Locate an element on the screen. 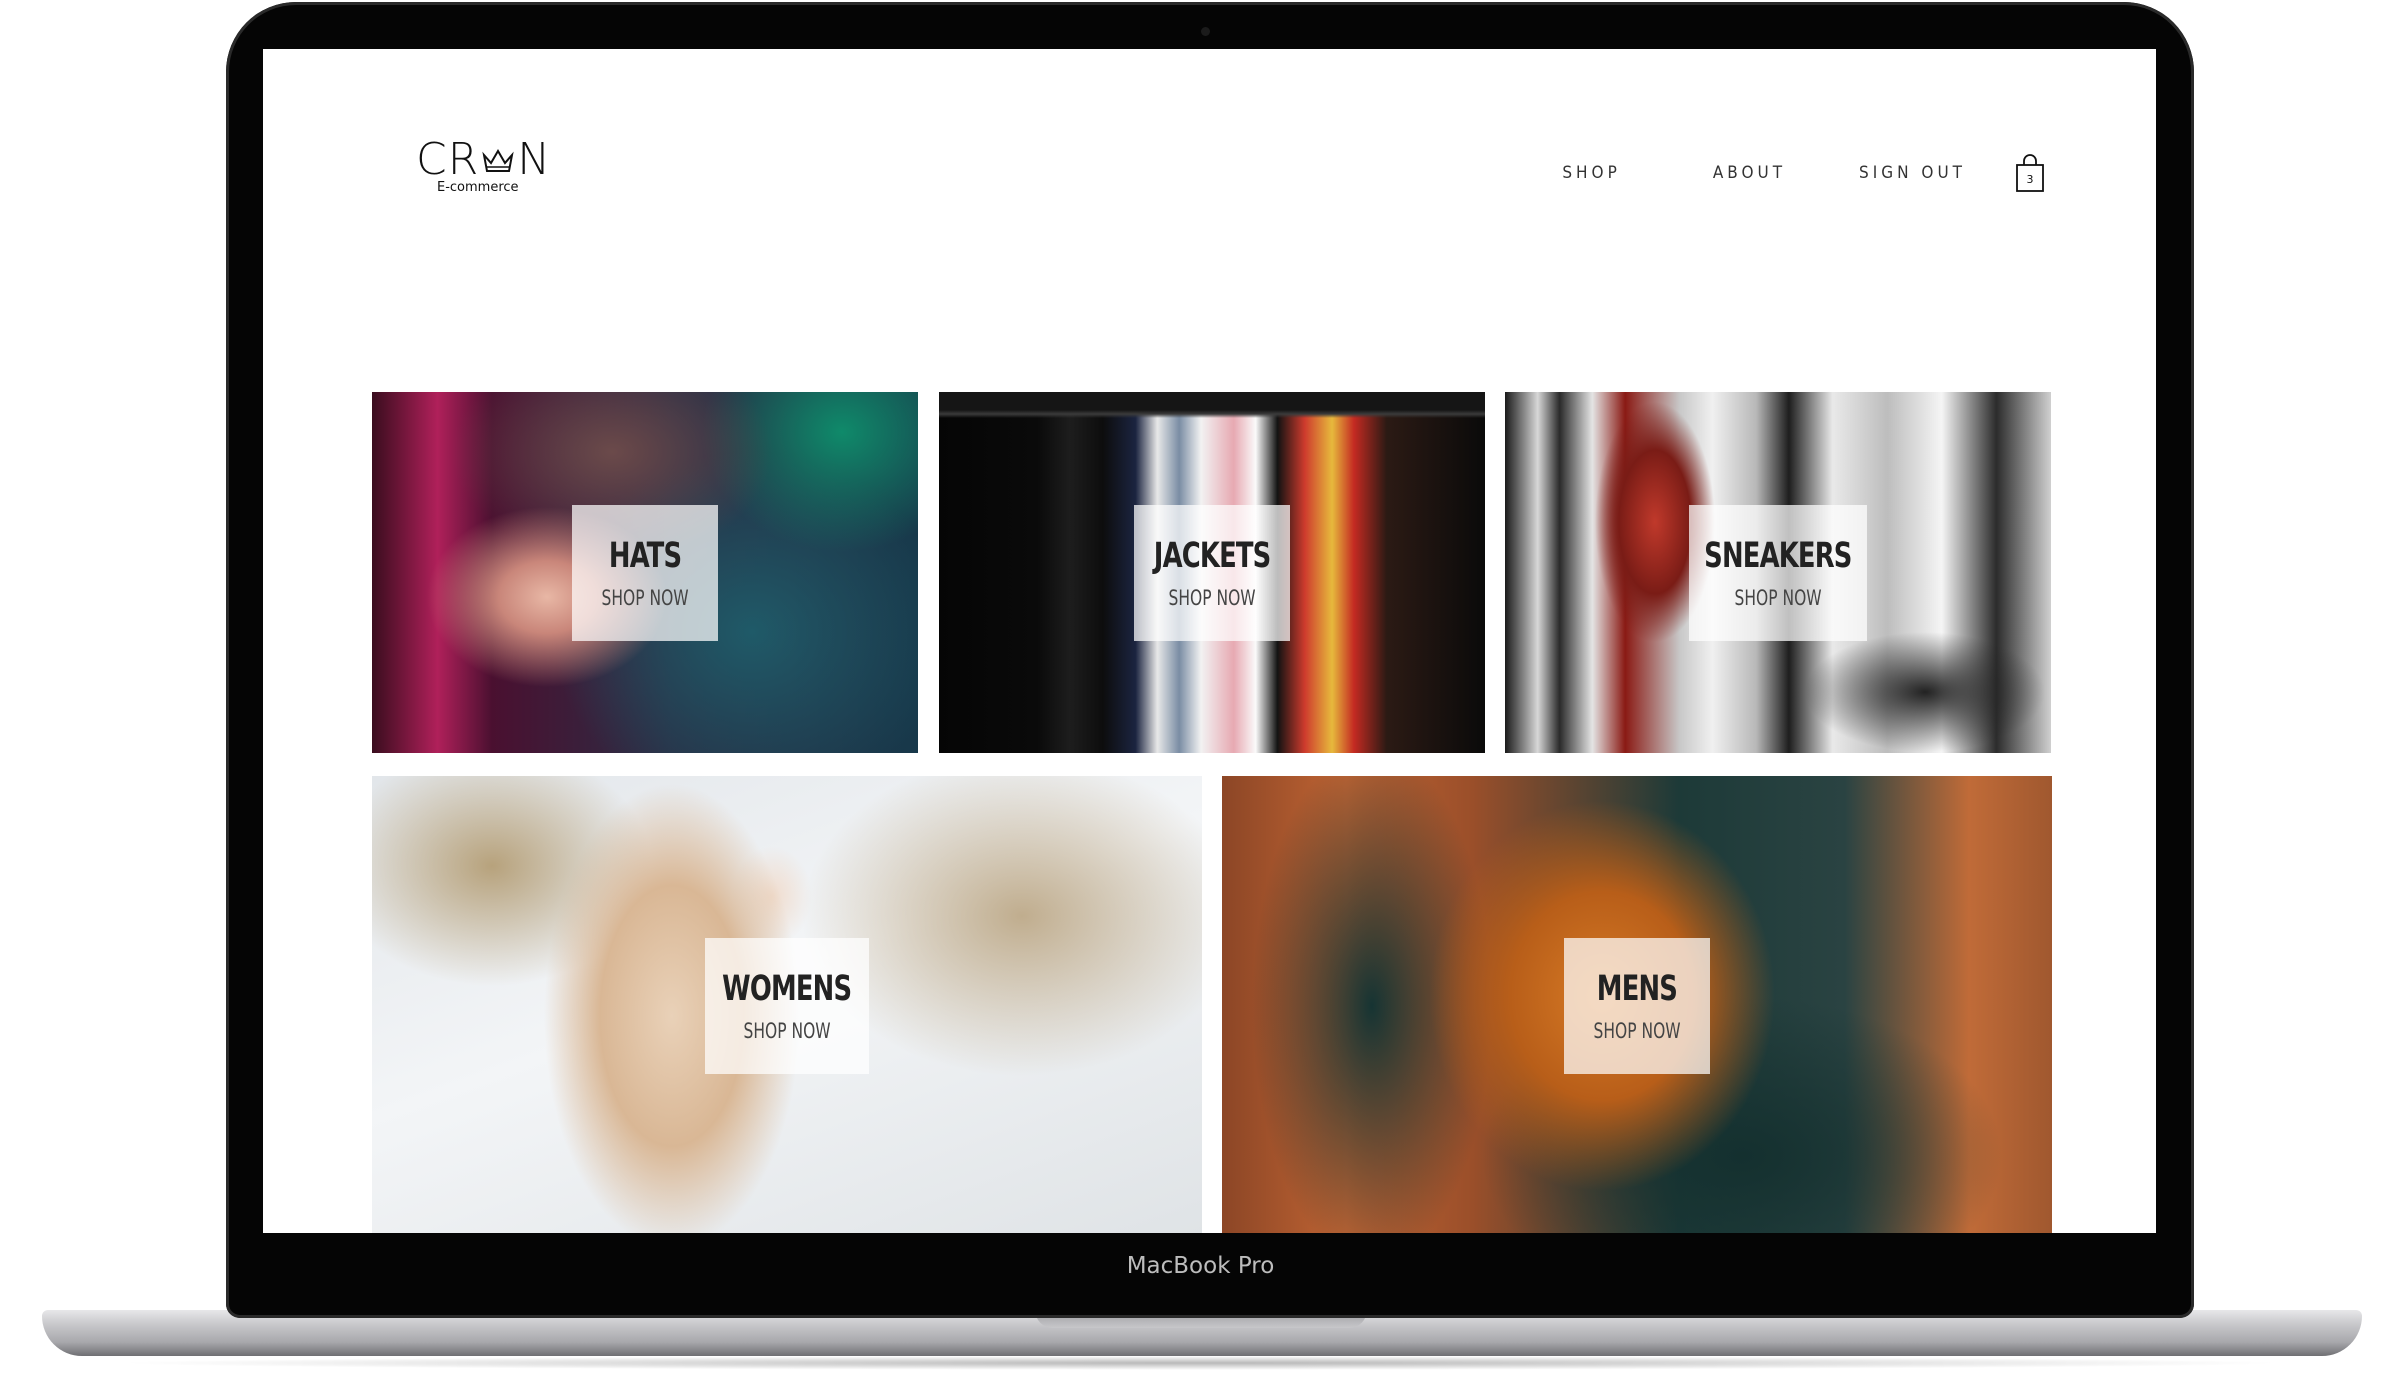  category-tile-jackets: JACKETS SHOP NOW is located at coordinates (1212, 572).